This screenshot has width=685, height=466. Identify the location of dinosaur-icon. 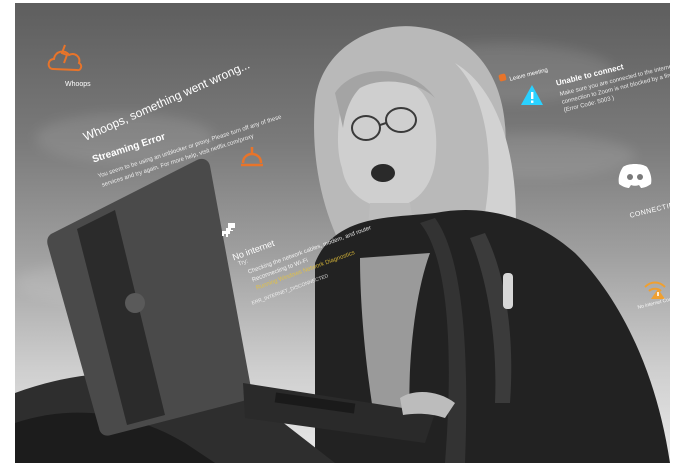
(228, 230).